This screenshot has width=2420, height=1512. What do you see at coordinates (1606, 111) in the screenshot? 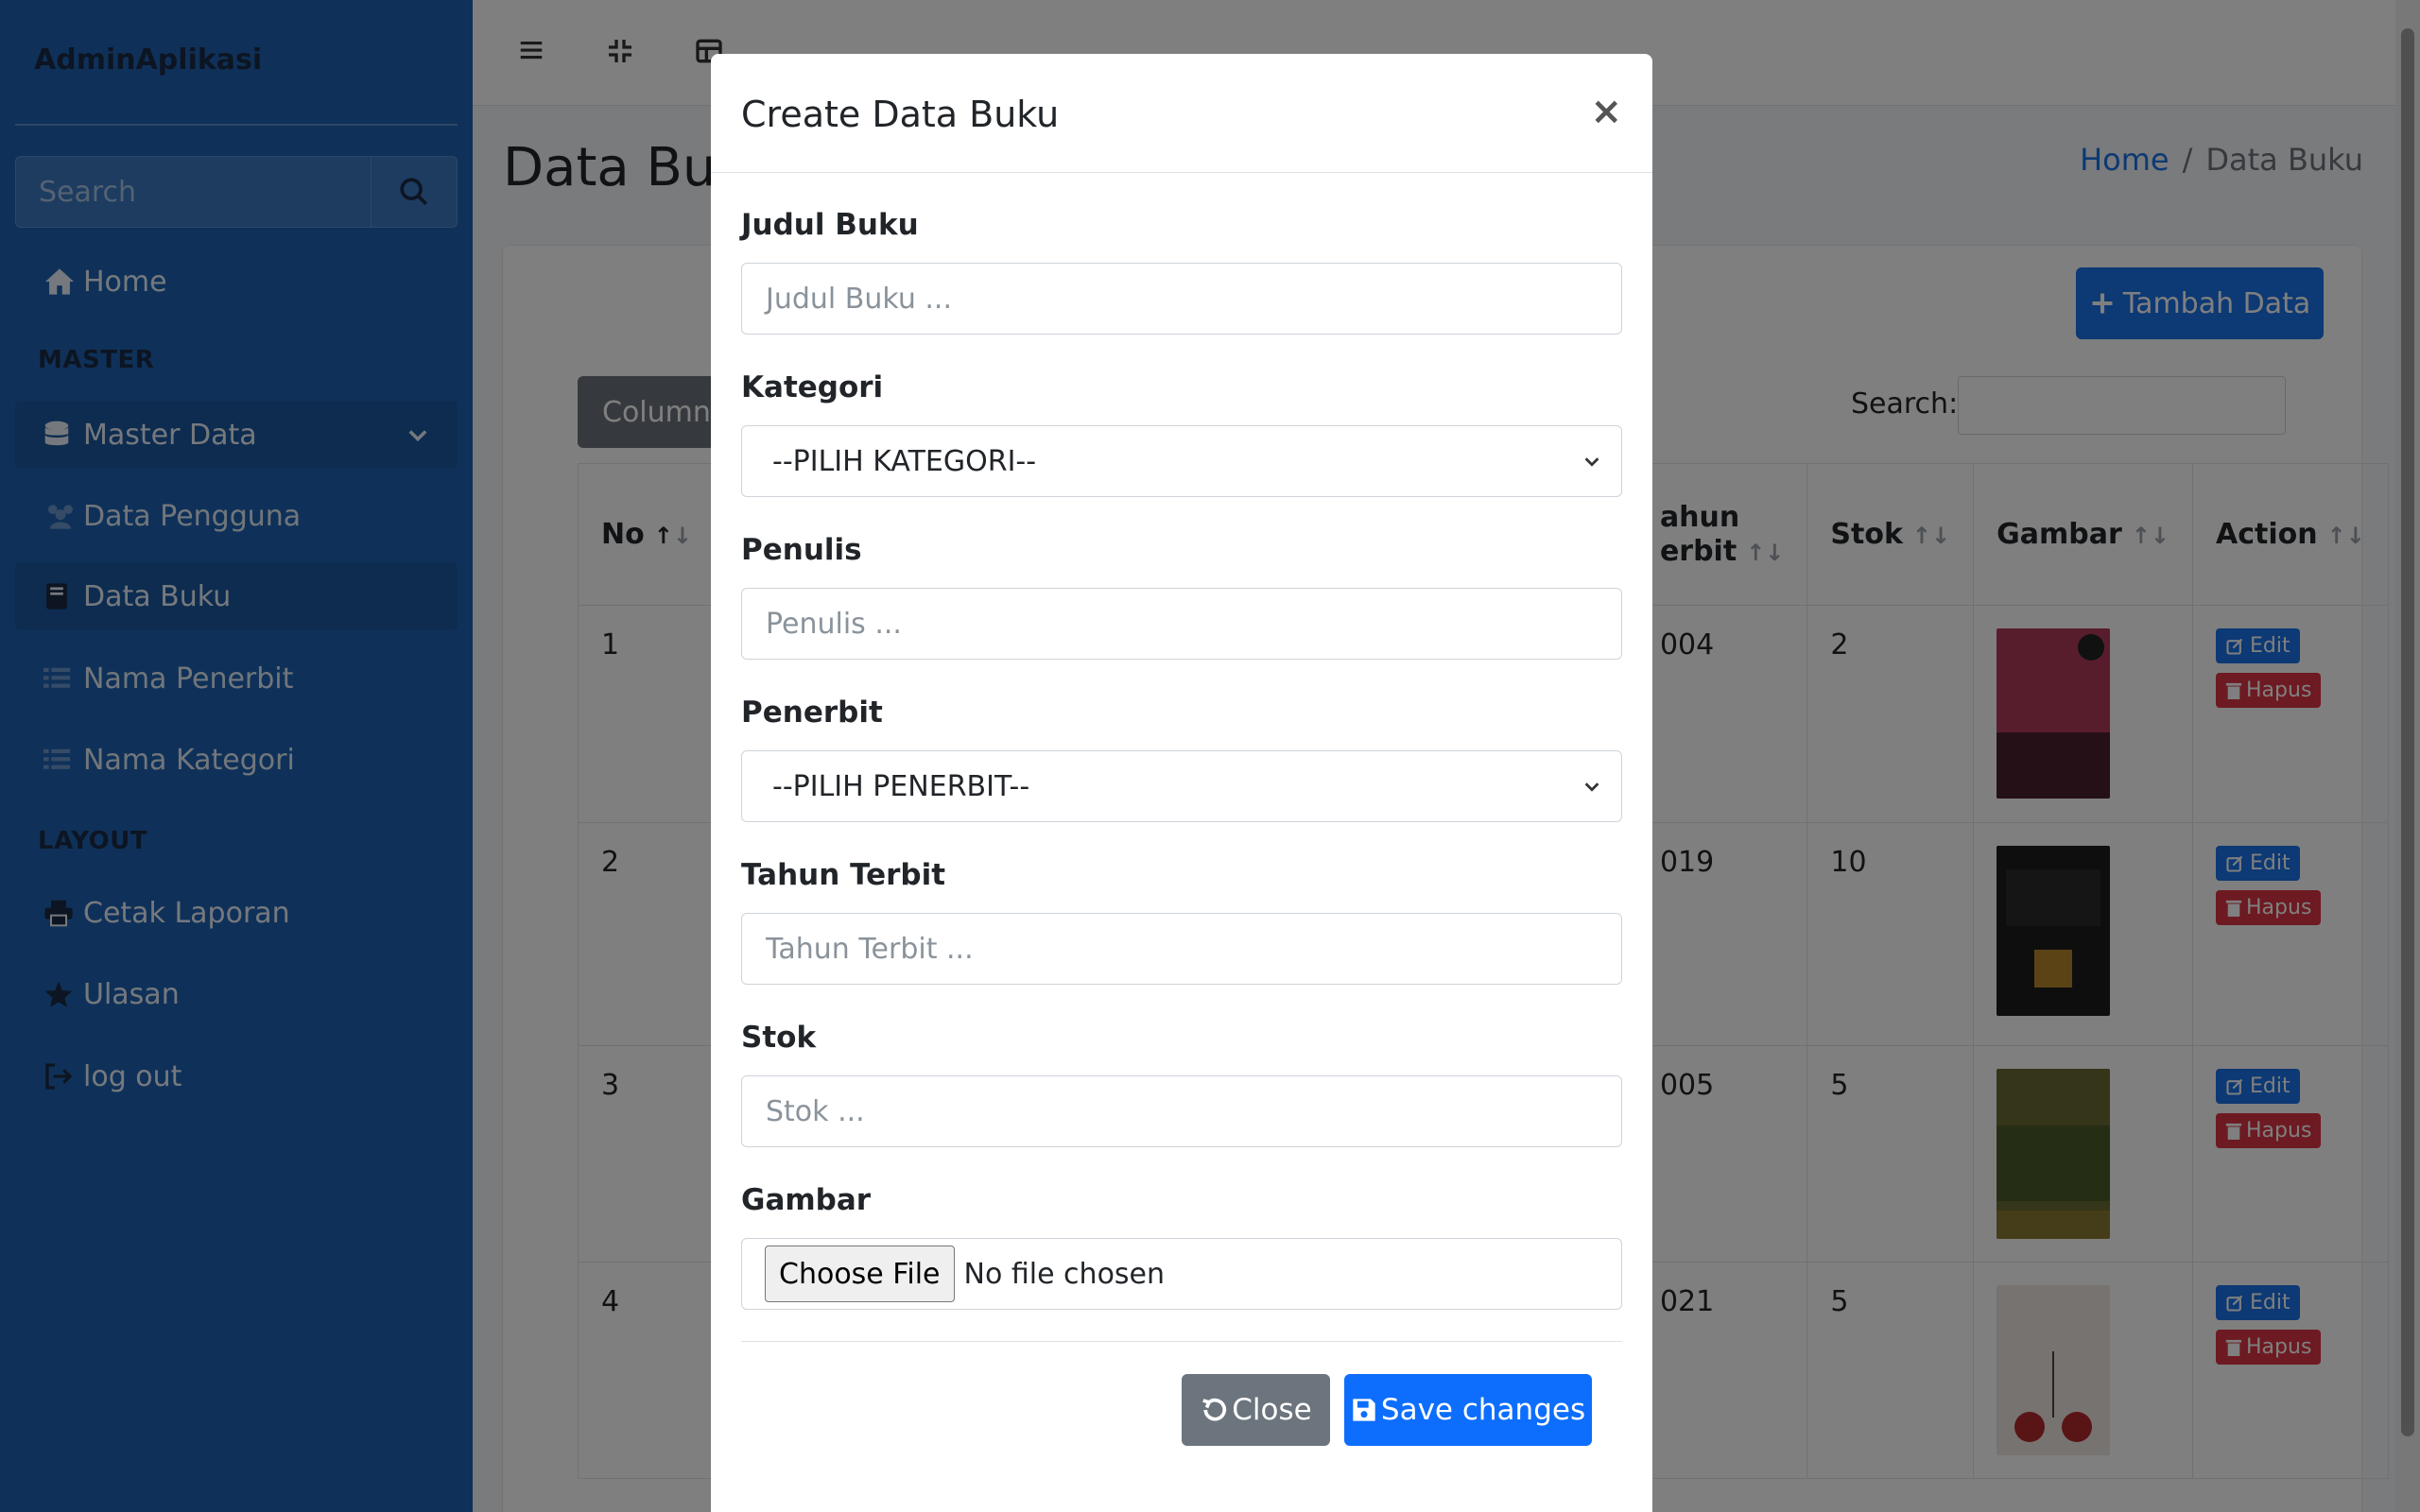
I see `close-icon: ×` at bounding box center [1606, 111].